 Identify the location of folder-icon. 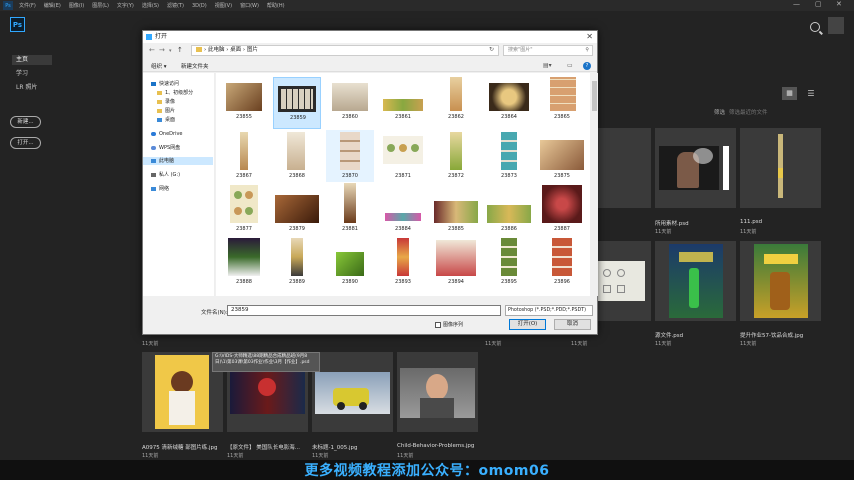
(159, 110).